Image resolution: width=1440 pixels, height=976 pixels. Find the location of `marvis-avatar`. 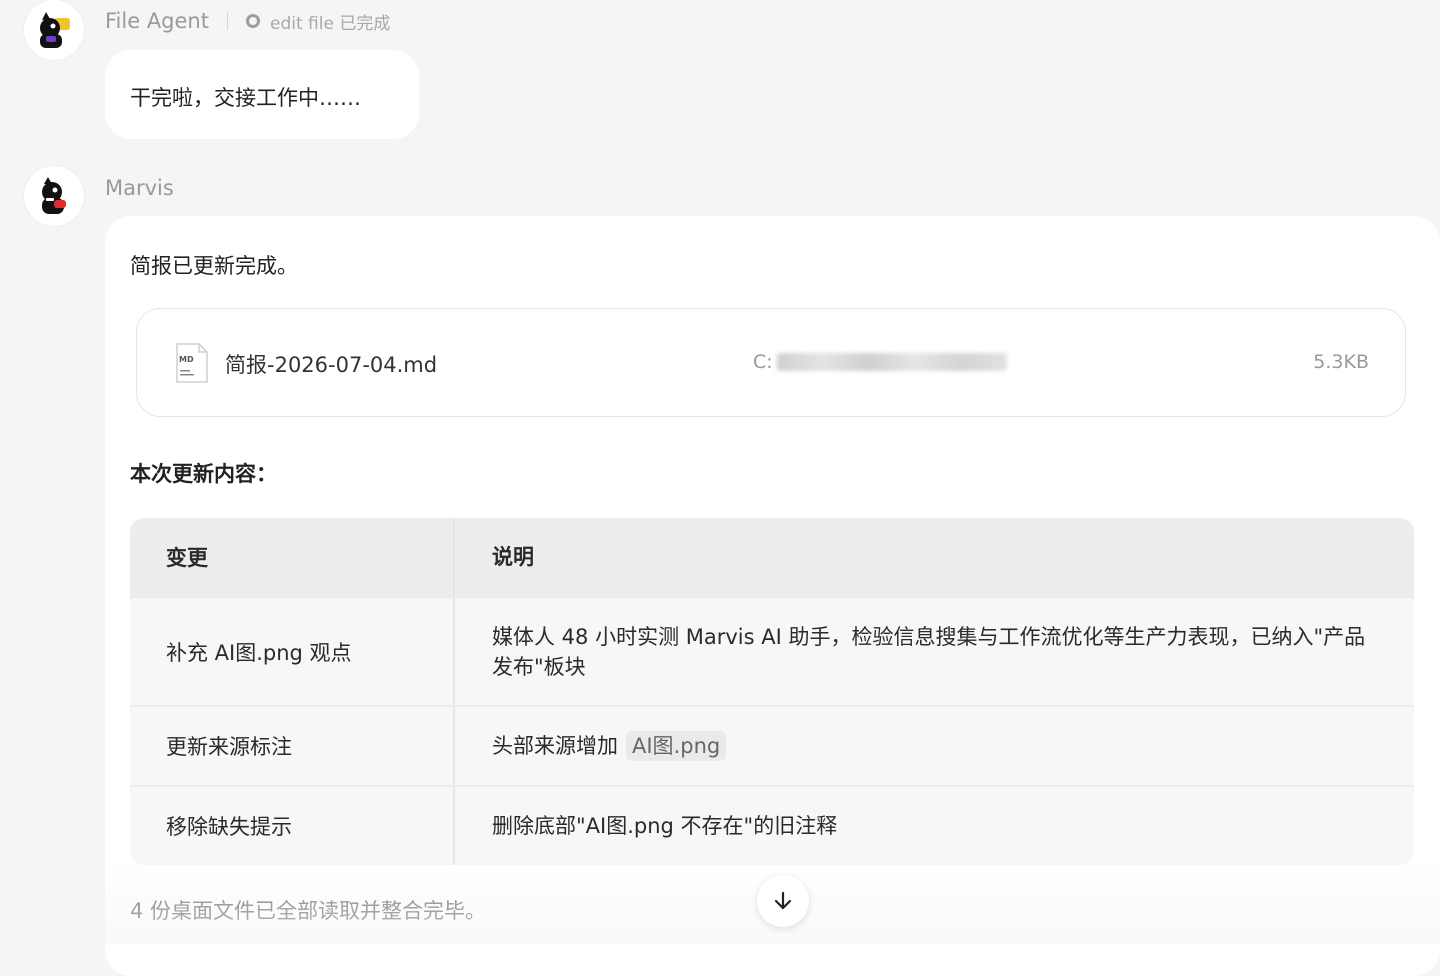

marvis-avatar is located at coordinates (54, 196).